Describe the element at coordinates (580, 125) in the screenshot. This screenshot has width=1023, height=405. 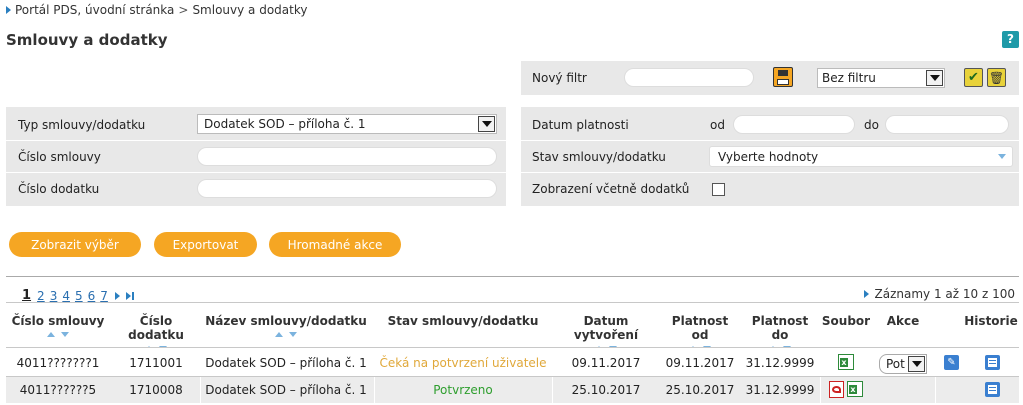
I see `validity-date-label: Datum platnosti` at that location.